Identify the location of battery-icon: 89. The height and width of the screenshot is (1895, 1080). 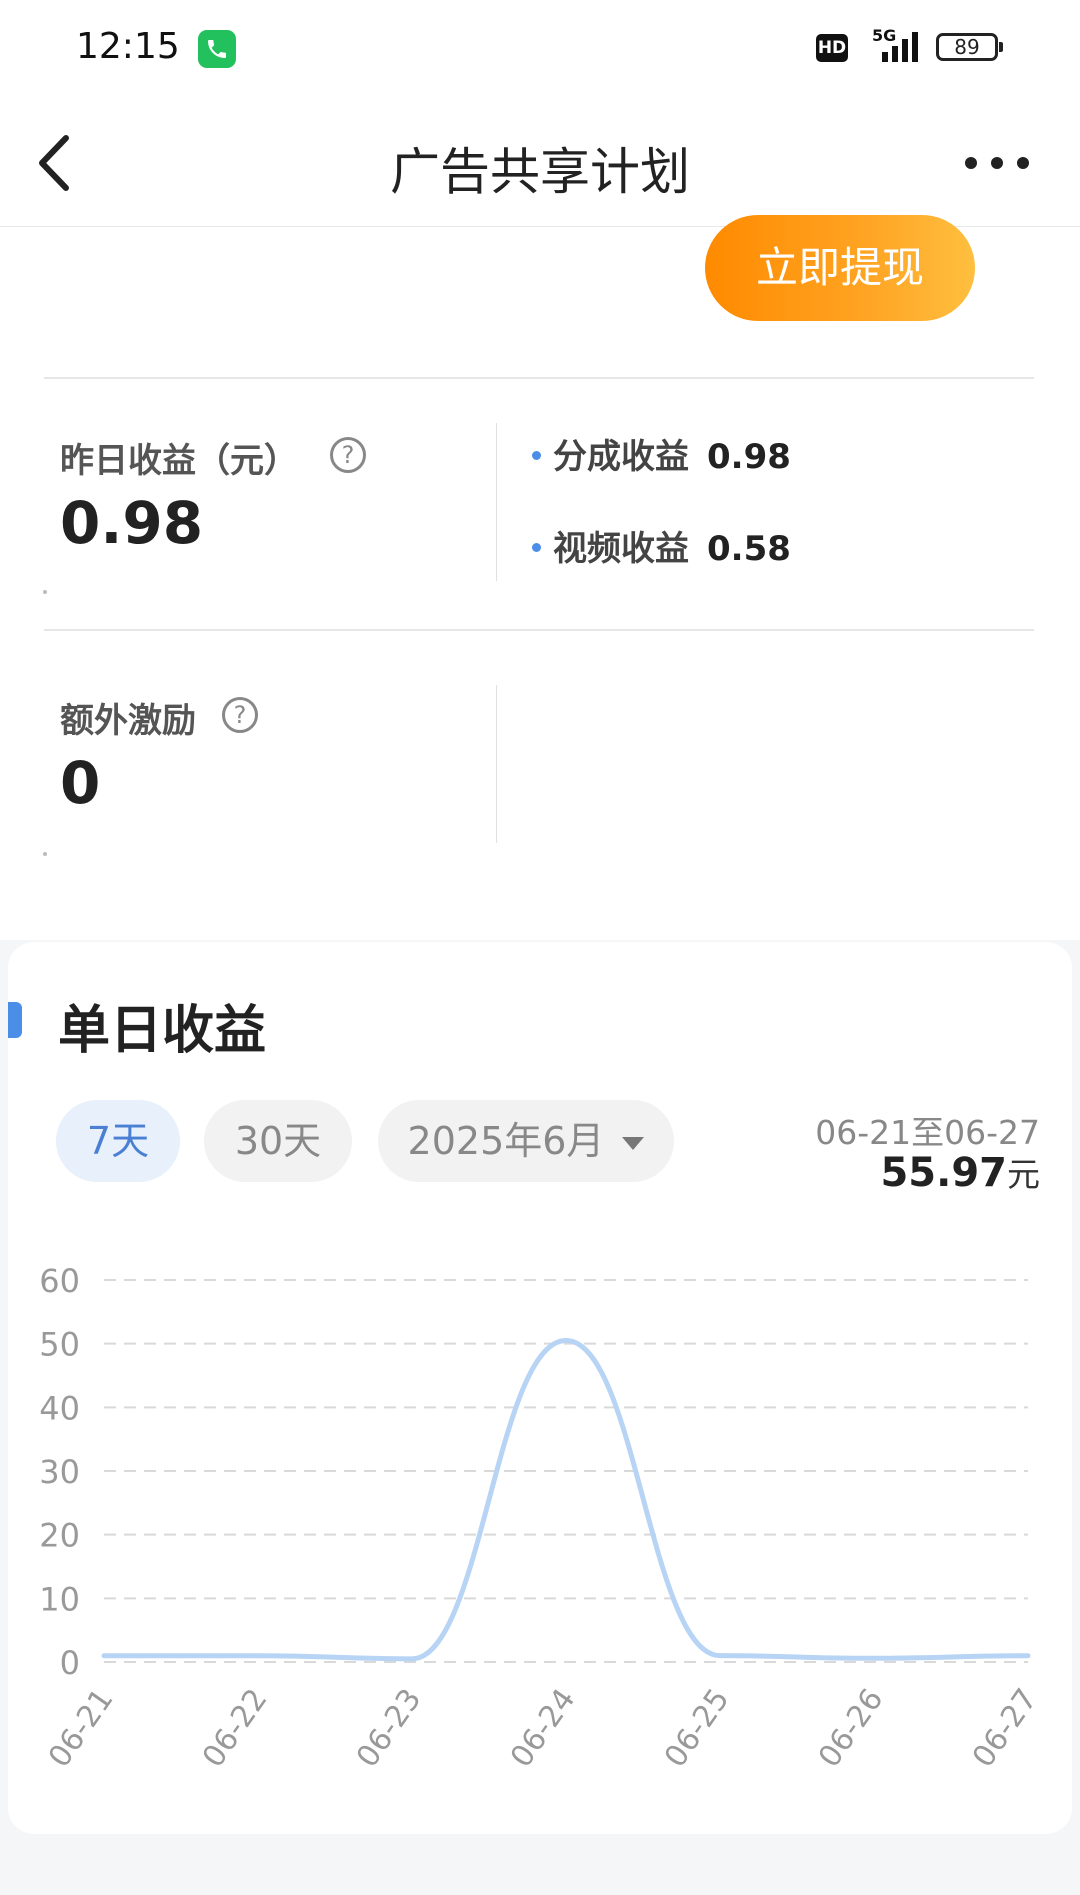
(967, 47).